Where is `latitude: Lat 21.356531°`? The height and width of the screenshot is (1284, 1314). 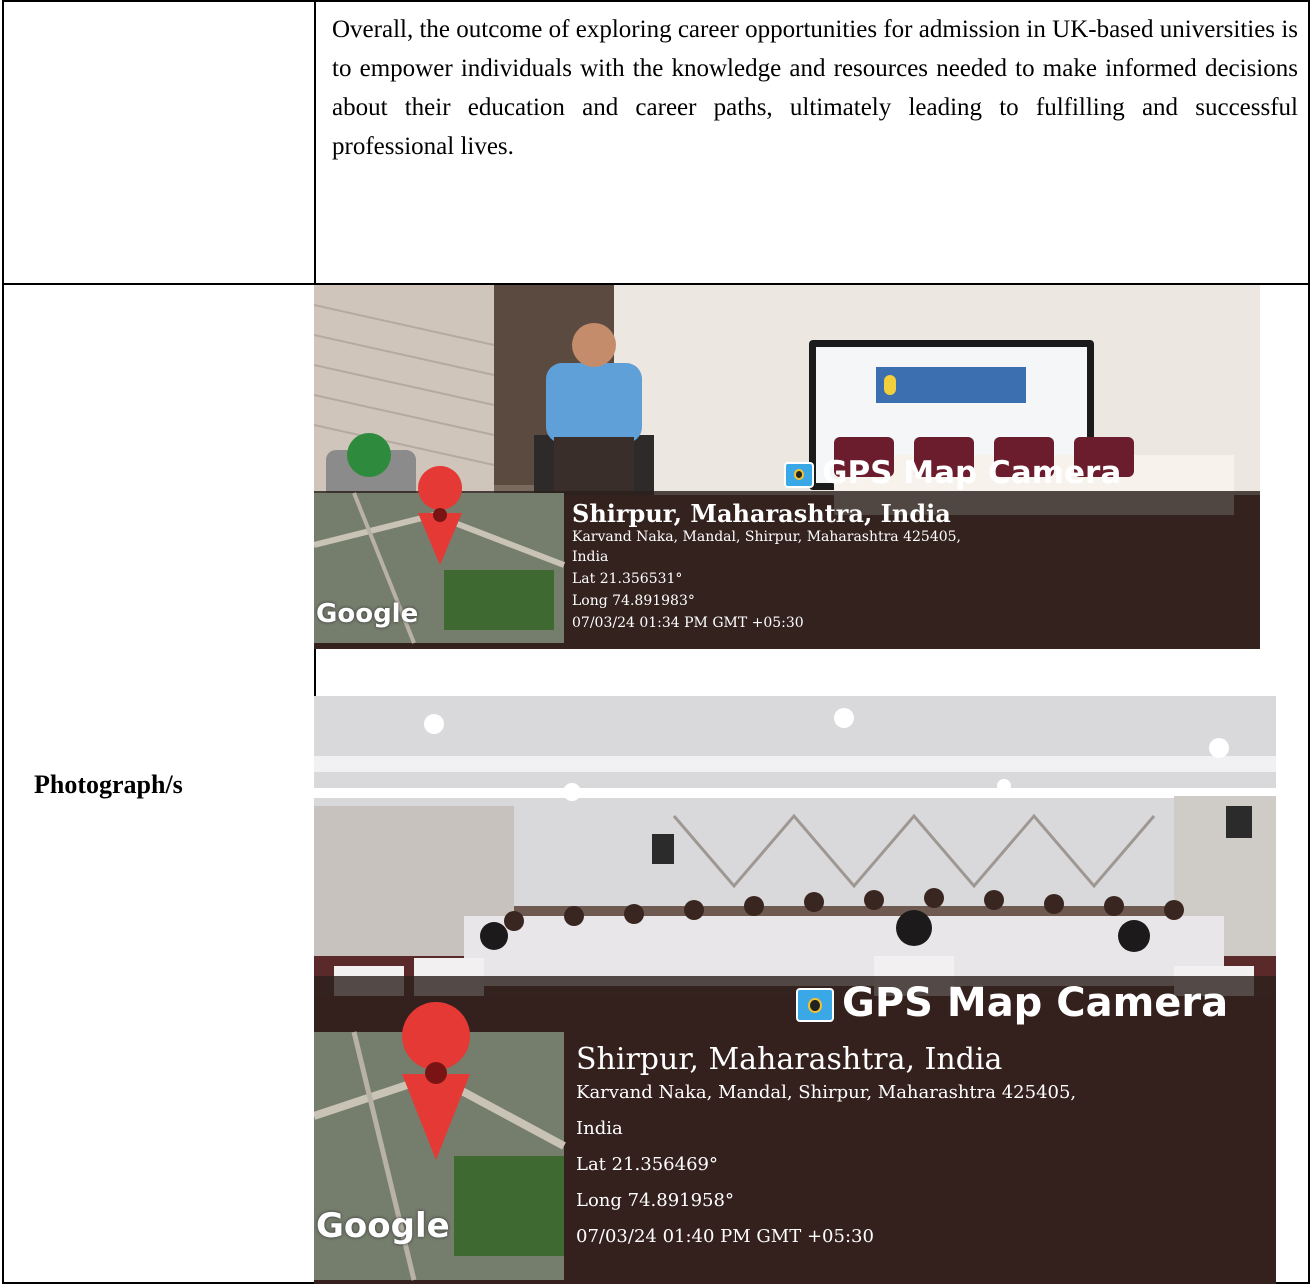 latitude: Lat 21.356531° is located at coordinates (627, 579).